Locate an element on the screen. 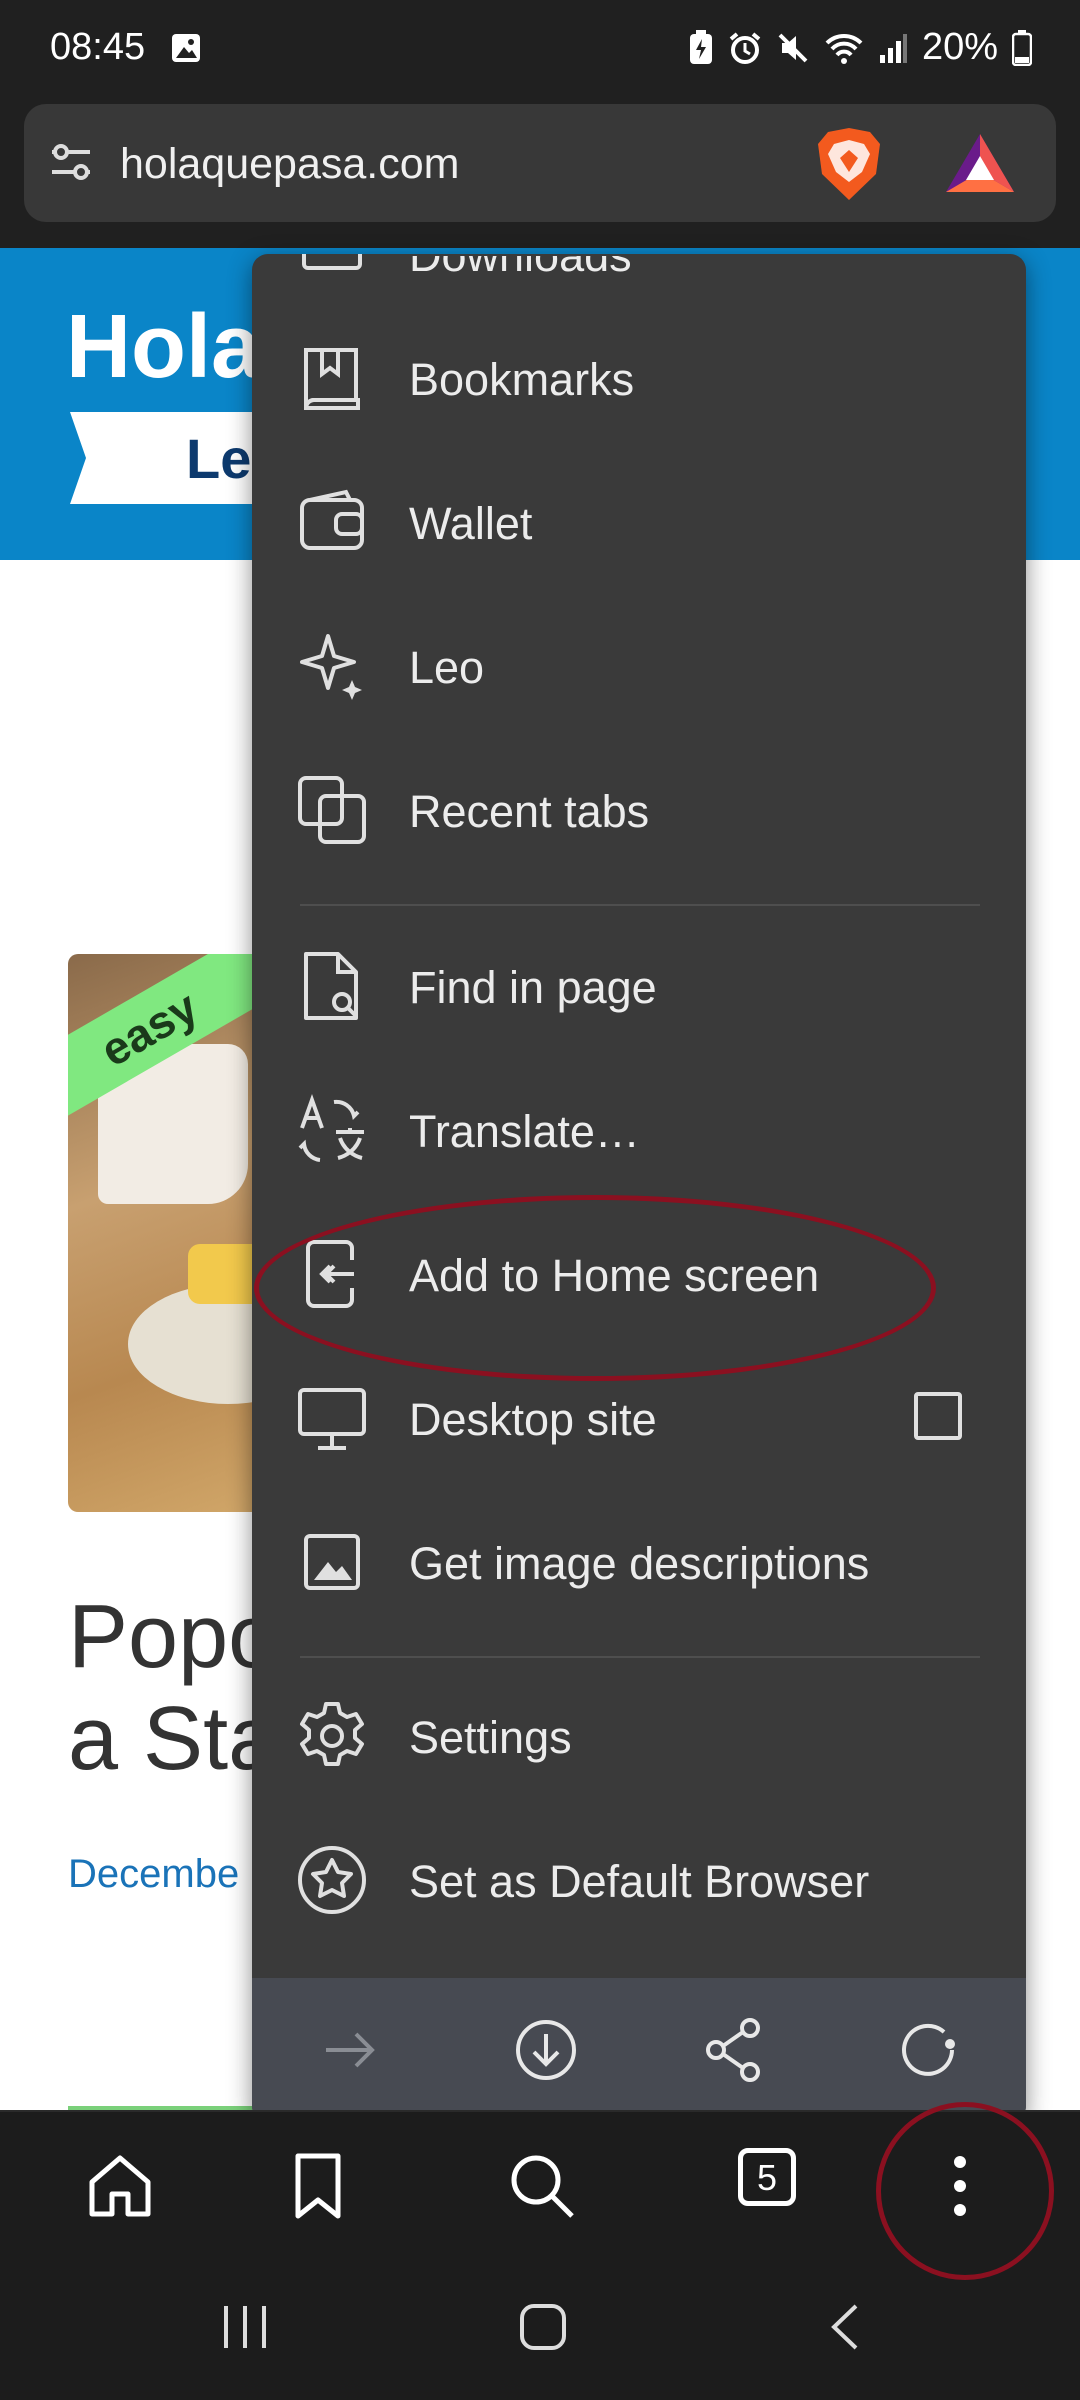 This screenshot has height=2400, width=1080. annotation-circle-add-to-home is located at coordinates (595, 1288).